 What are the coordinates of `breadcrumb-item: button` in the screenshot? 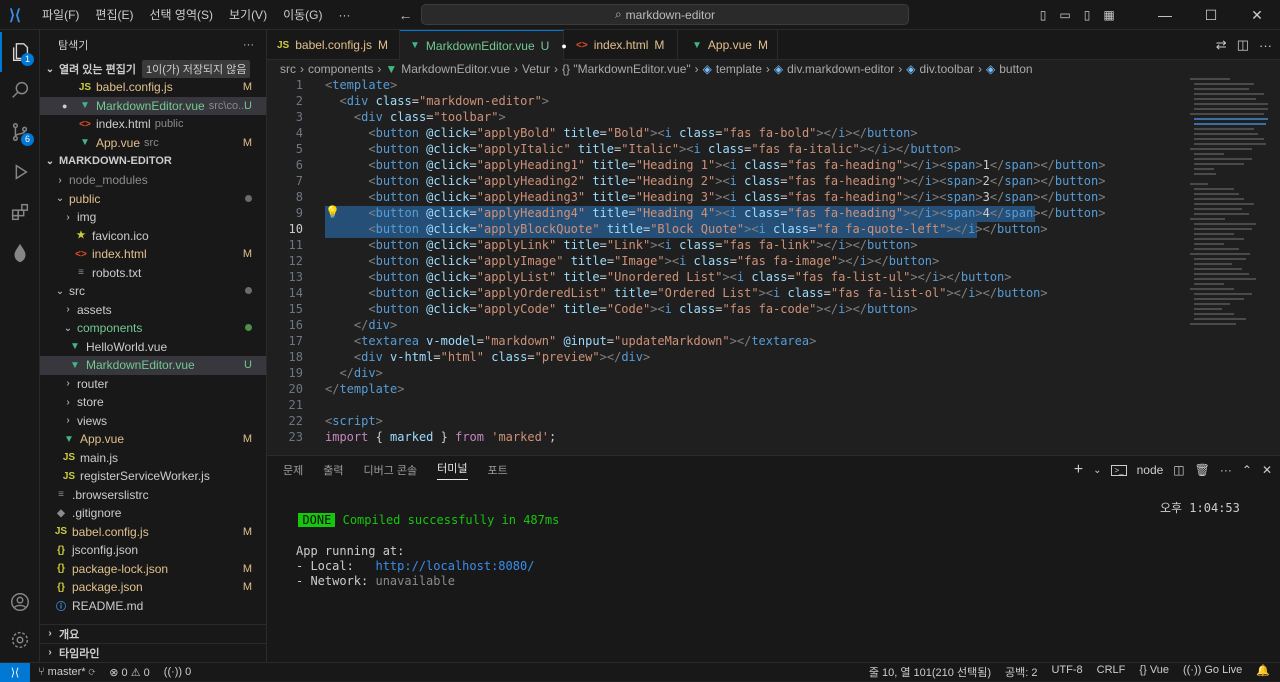 It's located at (1015, 69).